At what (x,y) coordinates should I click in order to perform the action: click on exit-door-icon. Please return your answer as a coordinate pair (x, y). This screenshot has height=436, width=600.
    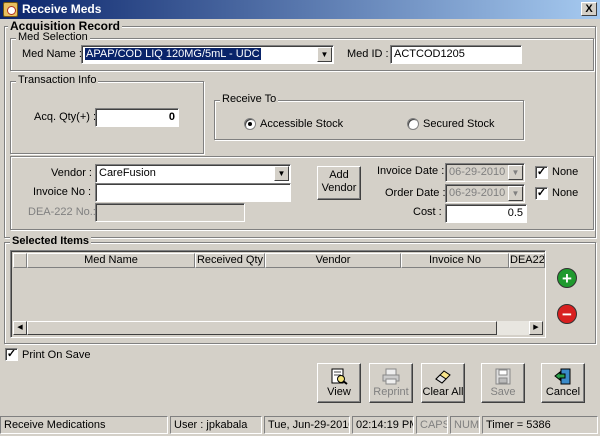
    Looking at the image, I should click on (562, 376).